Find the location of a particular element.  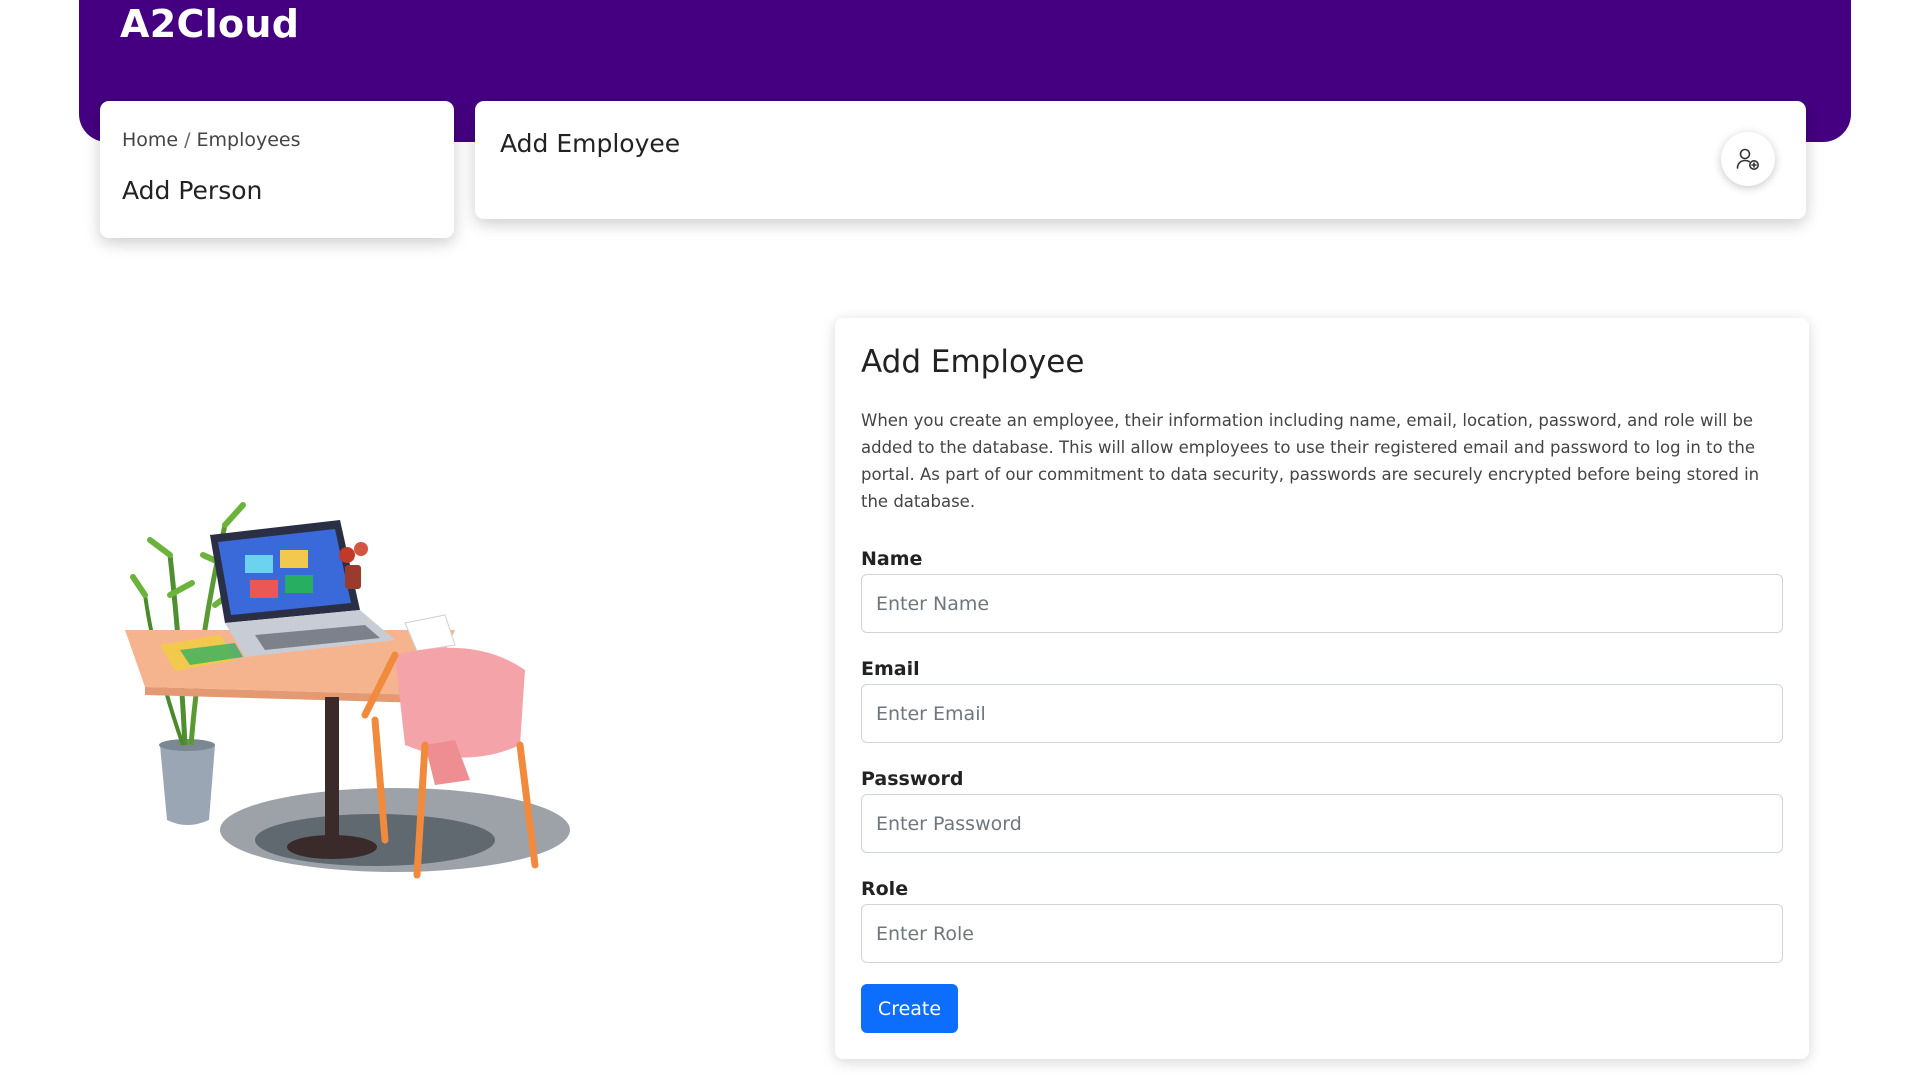

section-title: Add Employee is located at coordinates (590, 143).